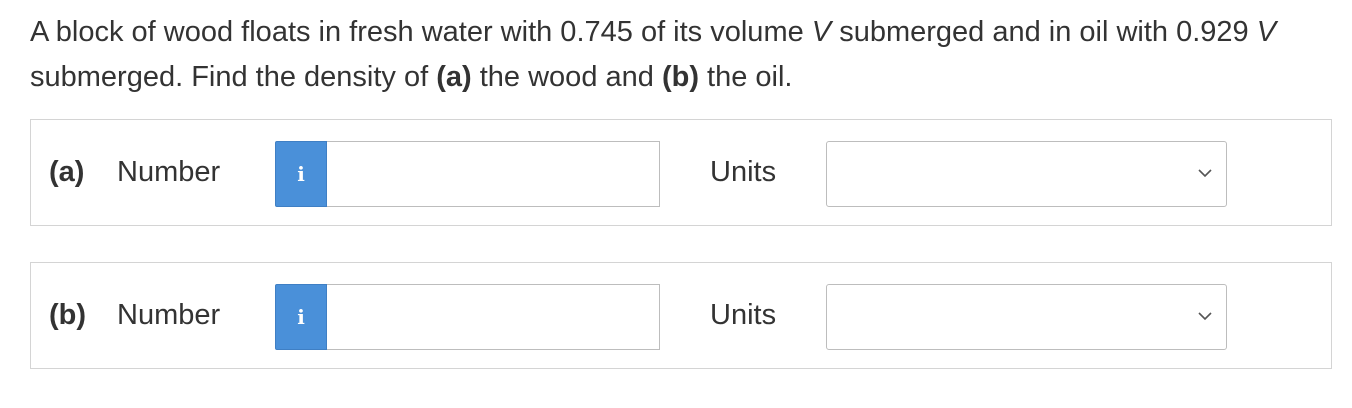 The width and height of the screenshot is (1352, 408). What do you see at coordinates (680, 77) in the screenshot?
I see `question-part-b-ref: (b)` at bounding box center [680, 77].